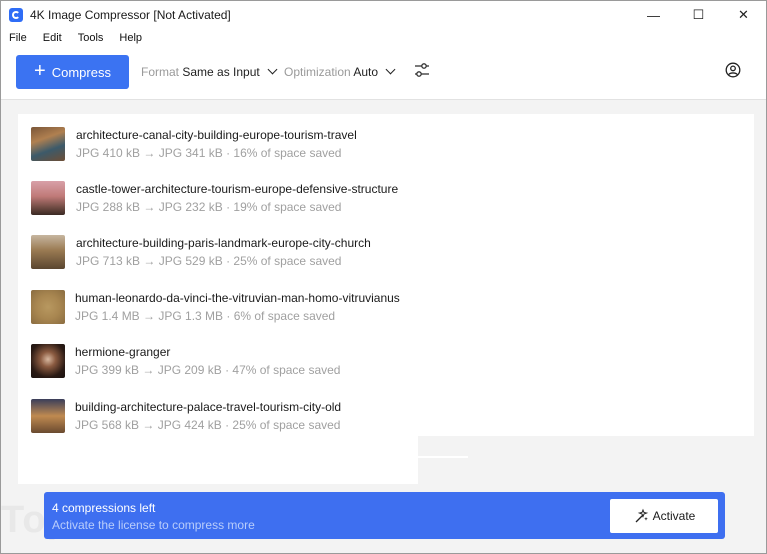  What do you see at coordinates (218, 460) in the screenshot?
I see `list-panel-tail` at bounding box center [218, 460].